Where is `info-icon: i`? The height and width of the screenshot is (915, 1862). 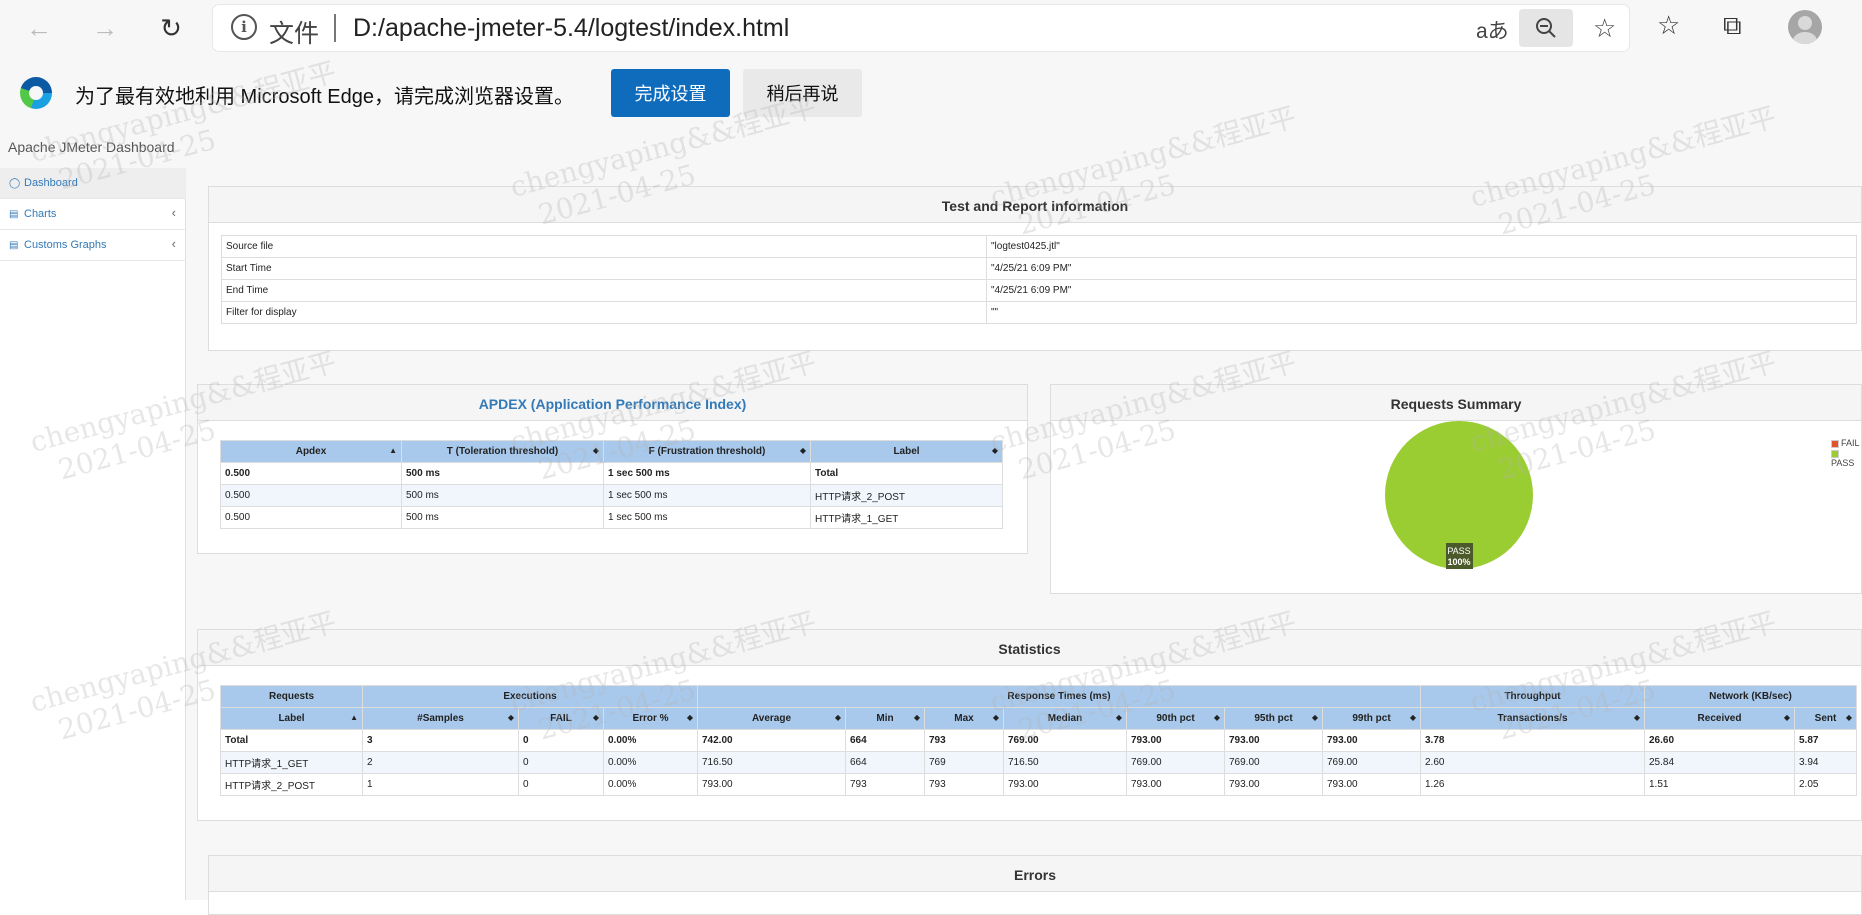
info-icon: i is located at coordinates (244, 27).